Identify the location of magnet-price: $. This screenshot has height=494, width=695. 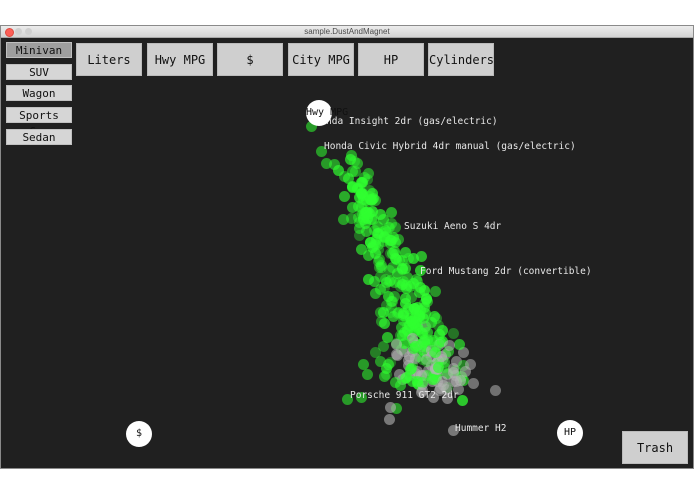
(139, 434).